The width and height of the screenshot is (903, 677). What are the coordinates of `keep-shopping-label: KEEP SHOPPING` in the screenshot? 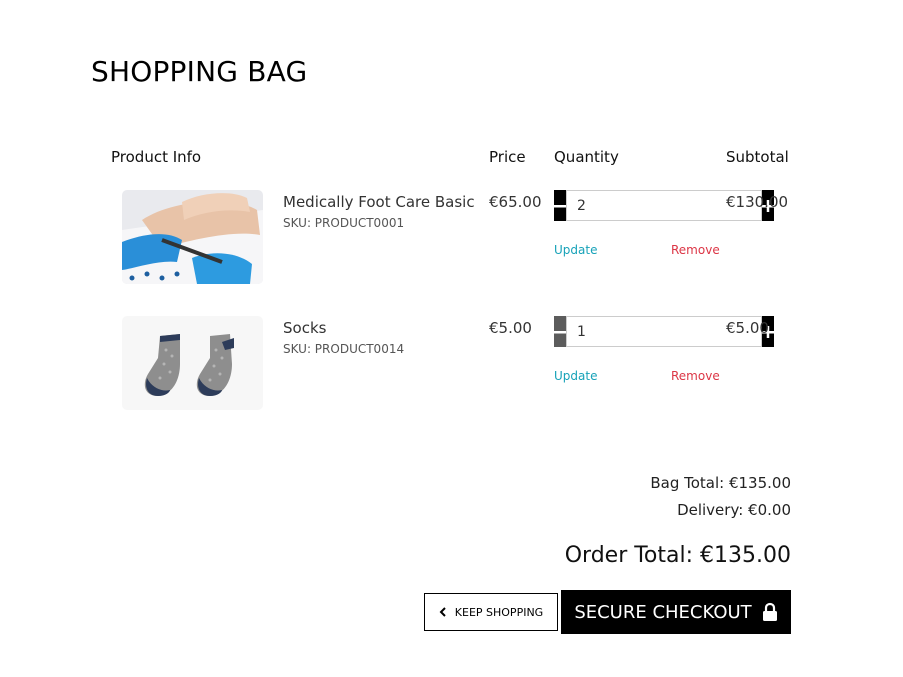 It's located at (499, 612).